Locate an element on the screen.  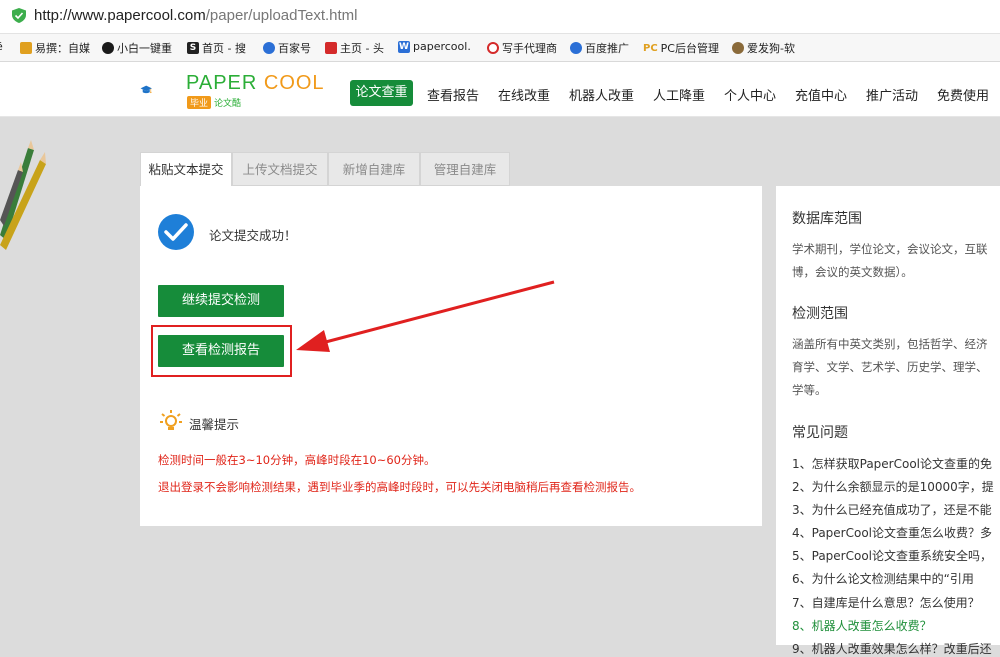
database-scope-text: 博，会议的英文数据）。 is located at coordinates (852, 272).